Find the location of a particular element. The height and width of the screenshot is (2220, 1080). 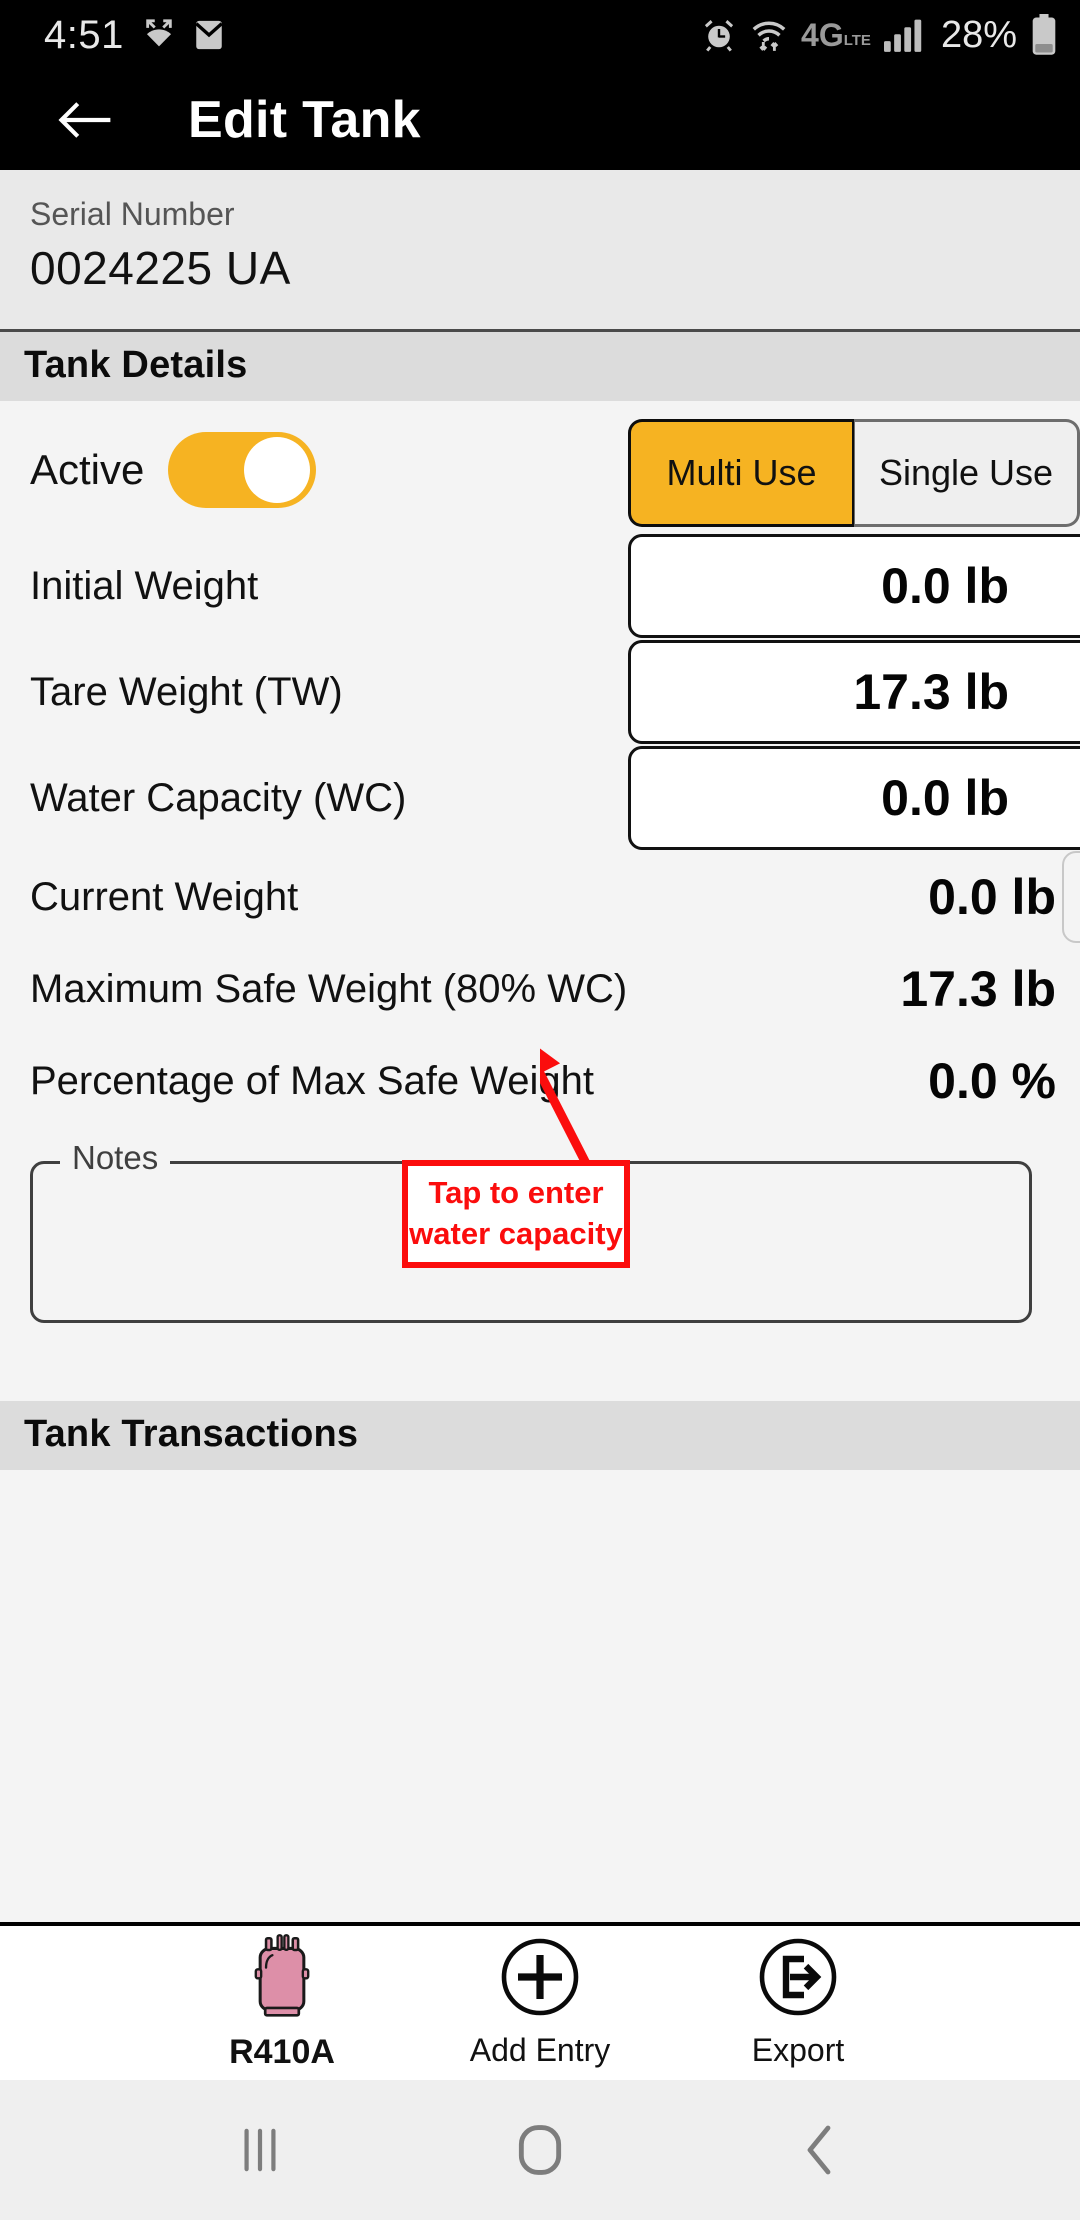

segment-single-use: Single Use is located at coordinates (967, 473).